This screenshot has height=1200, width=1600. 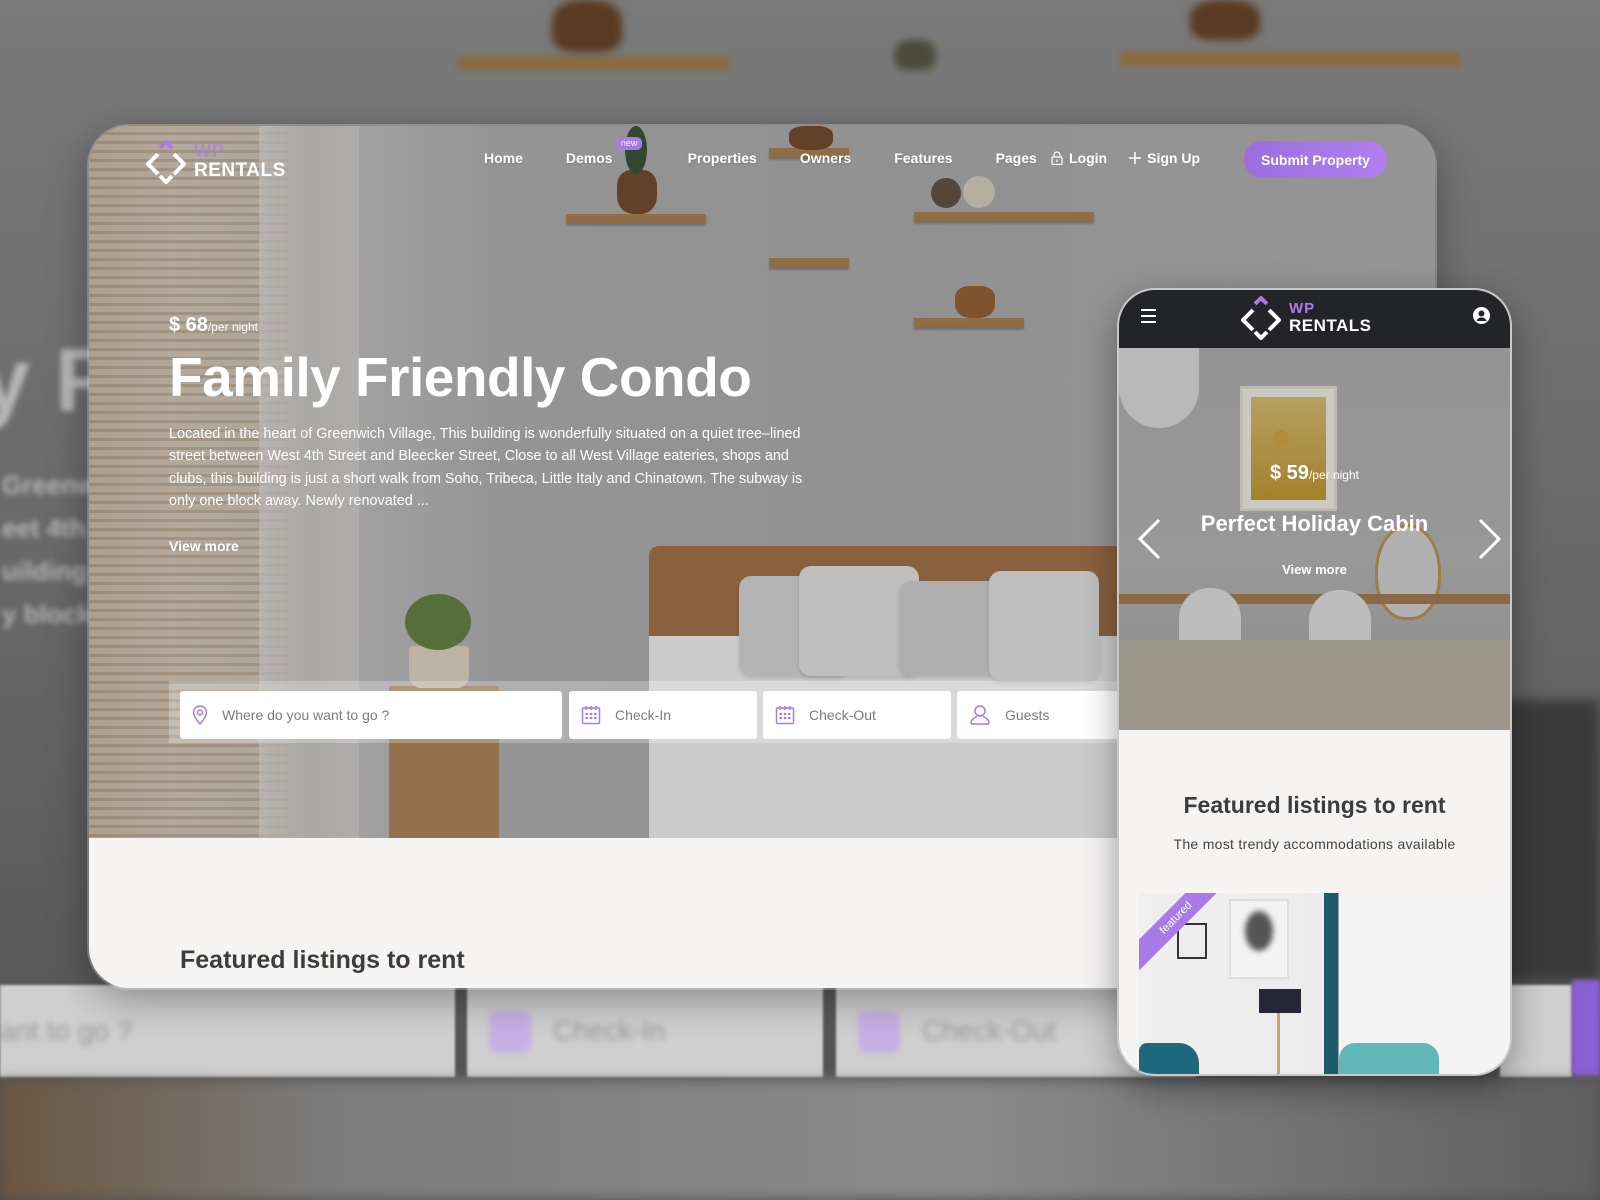 I want to click on mobile-logo-rentals: RENTALS, so click(x=1330, y=325).